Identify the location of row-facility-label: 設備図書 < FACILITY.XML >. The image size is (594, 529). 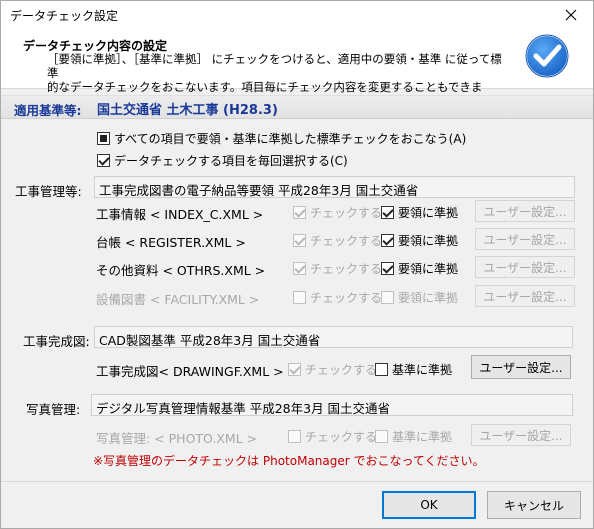
(178, 299).